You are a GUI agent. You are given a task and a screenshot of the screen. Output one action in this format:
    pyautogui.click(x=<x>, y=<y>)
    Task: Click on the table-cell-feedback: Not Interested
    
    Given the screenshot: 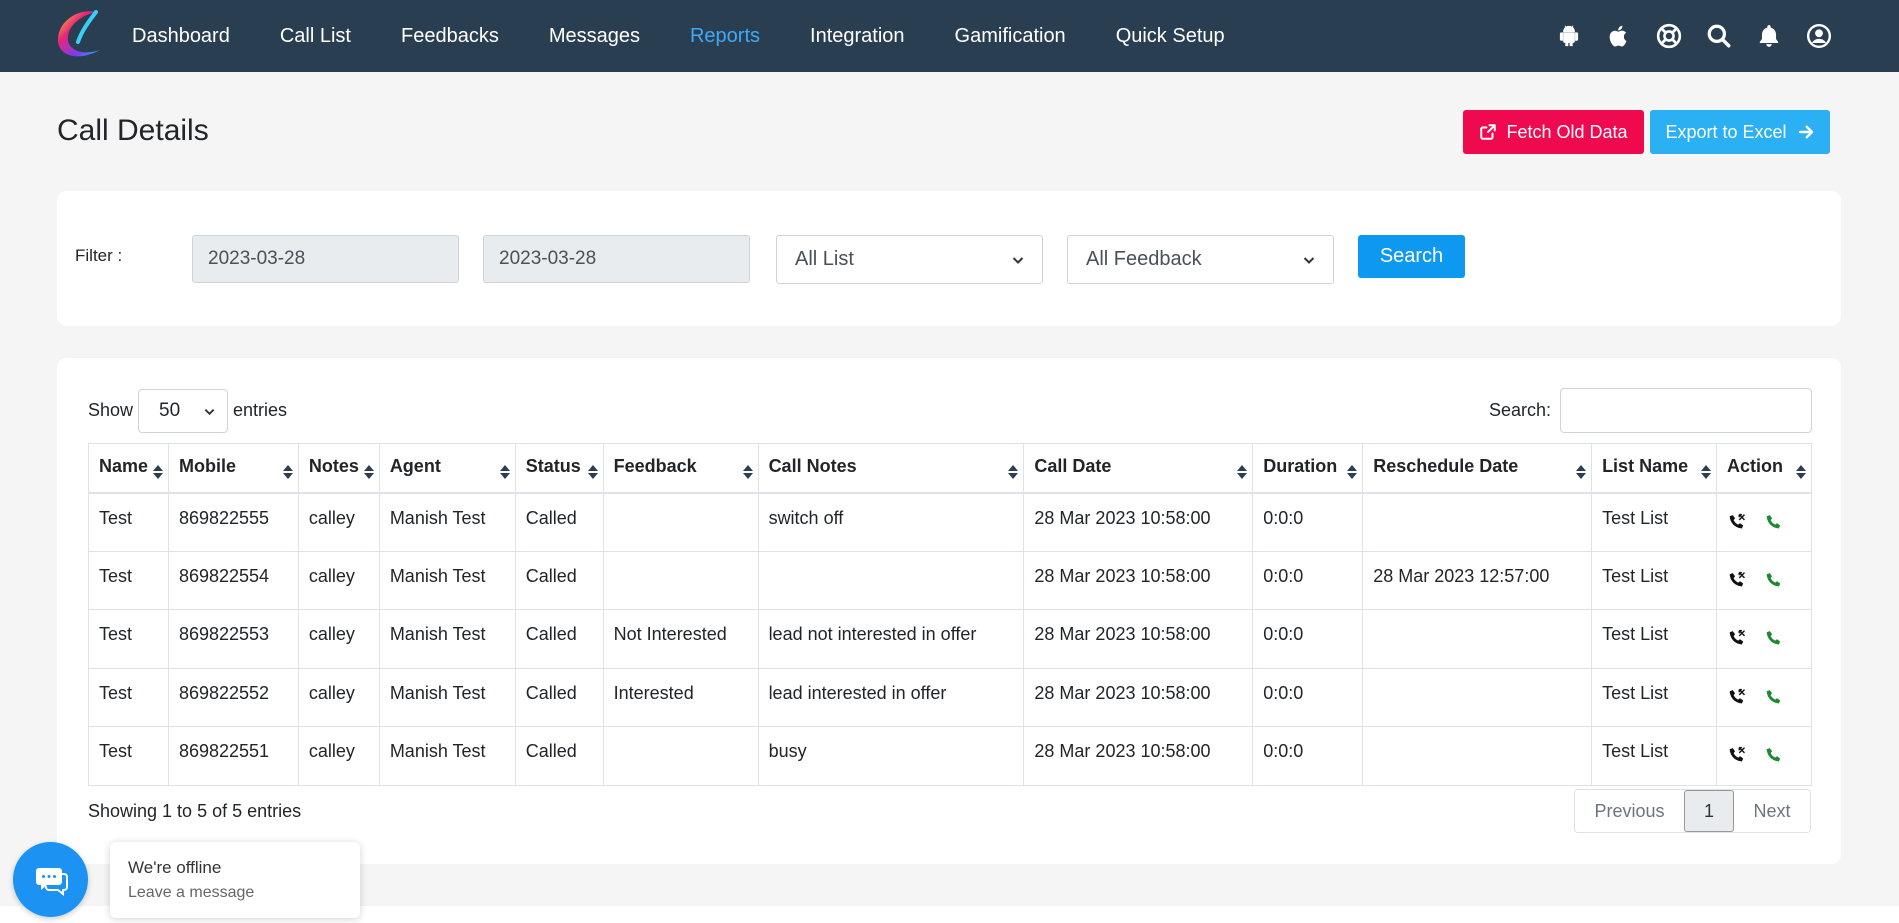 What is the action you would take?
    pyautogui.click(x=680, y=639)
    